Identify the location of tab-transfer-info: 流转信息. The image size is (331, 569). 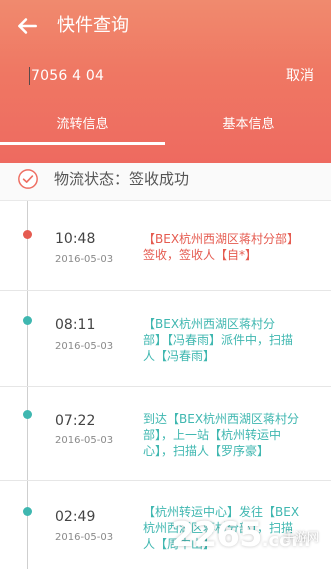
(82, 125).